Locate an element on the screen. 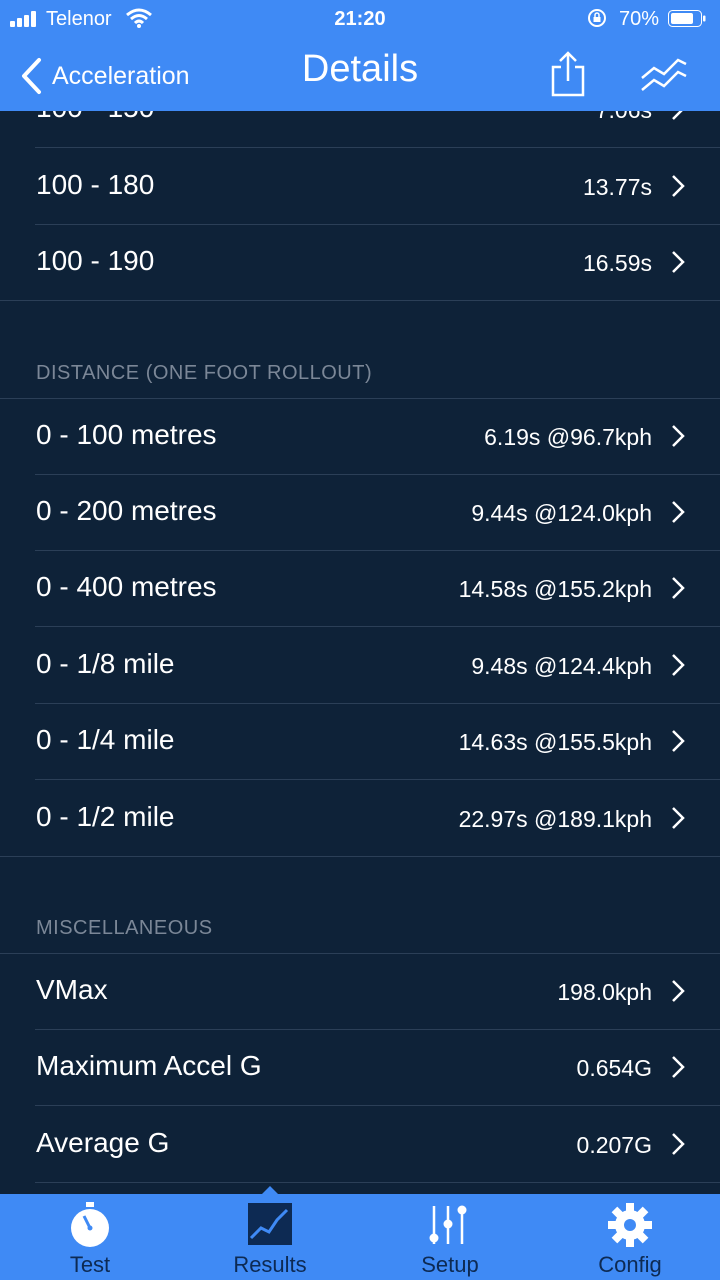 The image size is (720, 1280). nav-bar: Acceleration Details is located at coordinates (360, 74).